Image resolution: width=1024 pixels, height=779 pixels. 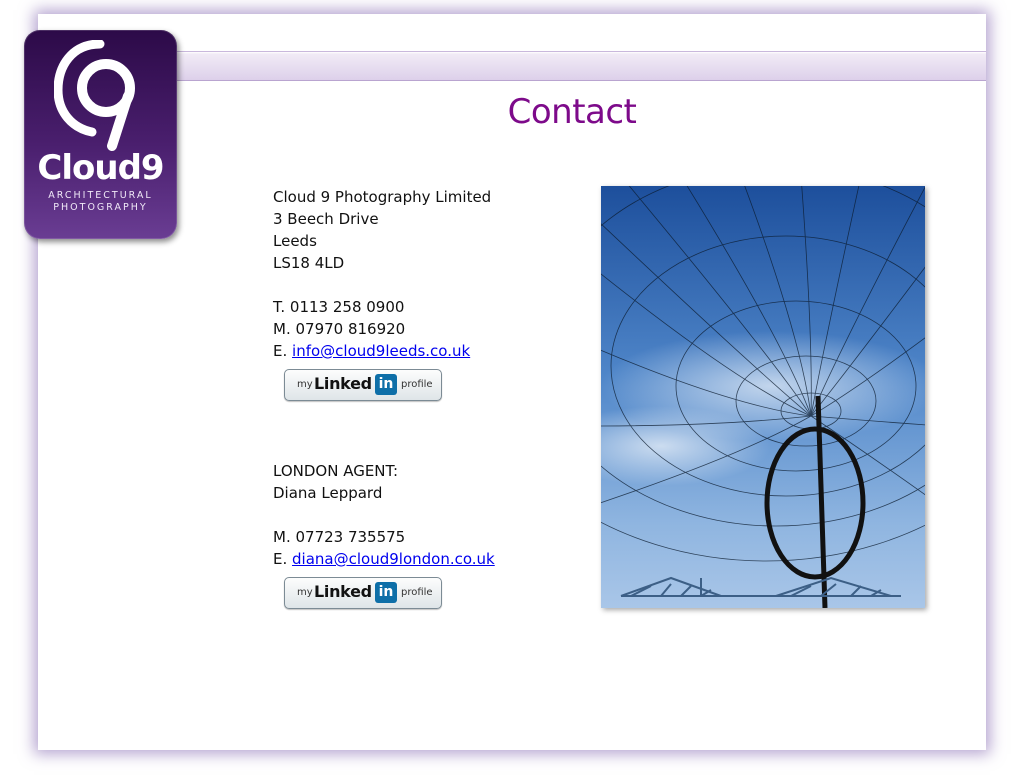 What do you see at coordinates (100, 195) in the screenshot?
I see `logo-subtitle-line1: ARCHITECTURAL` at bounding box center [100, 195].